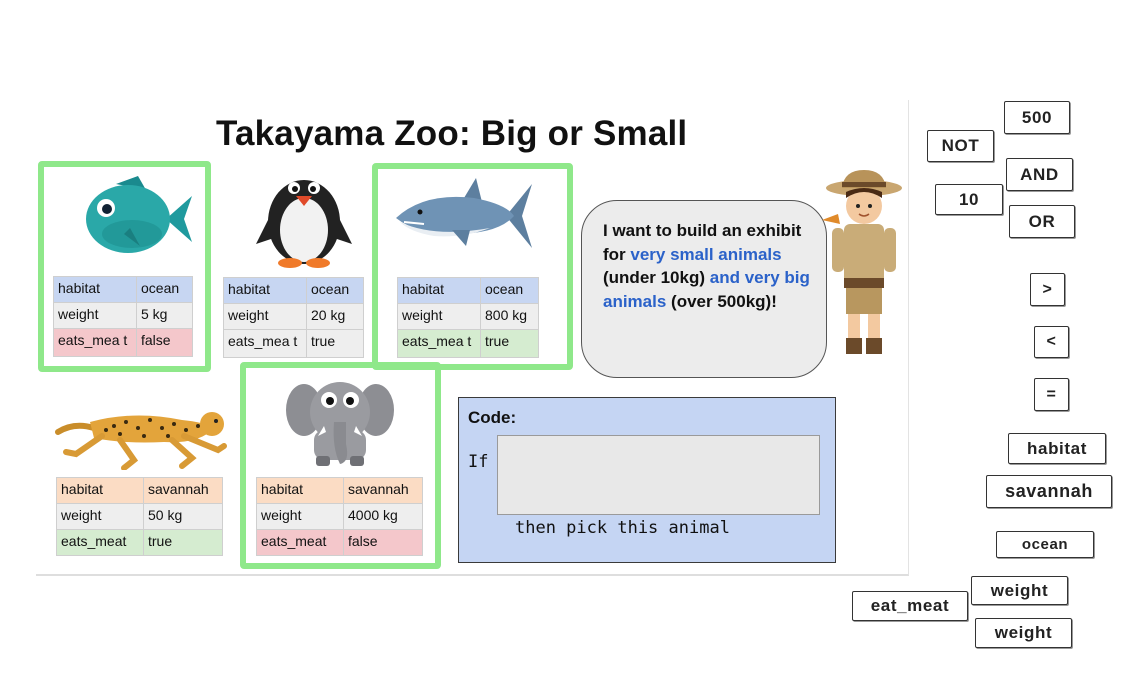  What do you see at coordinates (383, 542) in the screenshot?
I see `elephant-eats-meat: false` at bounding box center [383, 542].